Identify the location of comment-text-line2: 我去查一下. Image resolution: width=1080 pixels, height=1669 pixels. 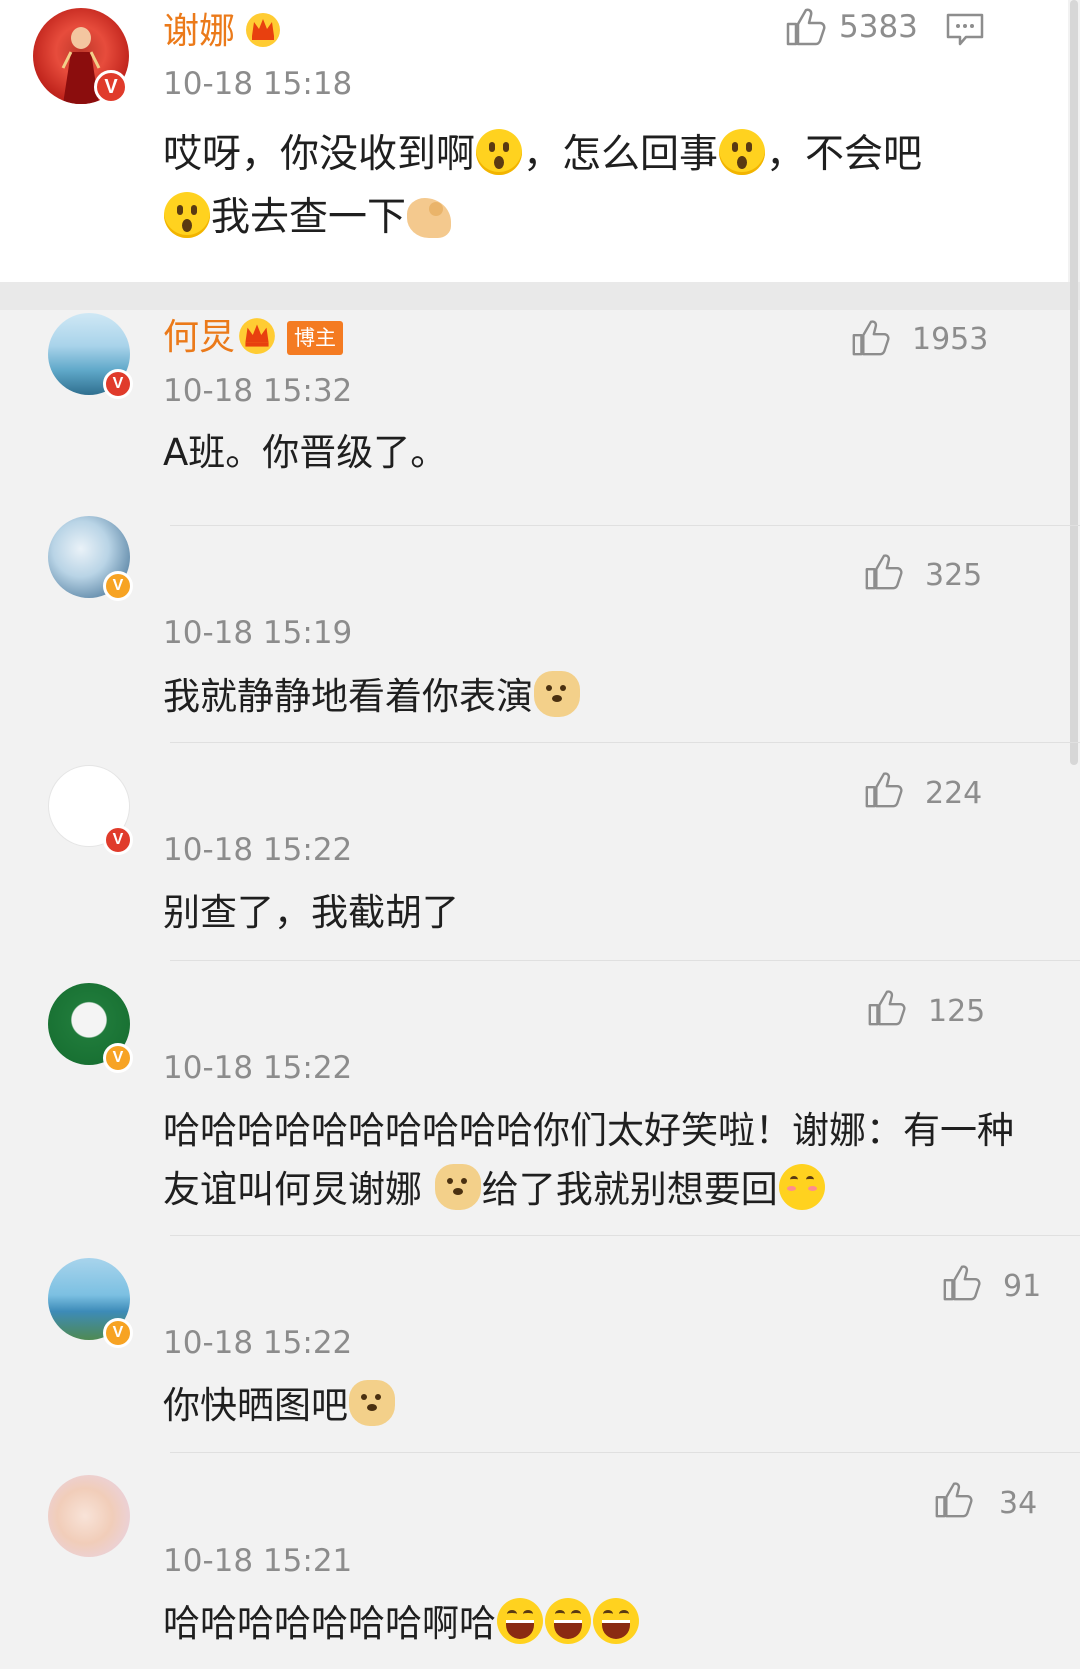
(307, 217).